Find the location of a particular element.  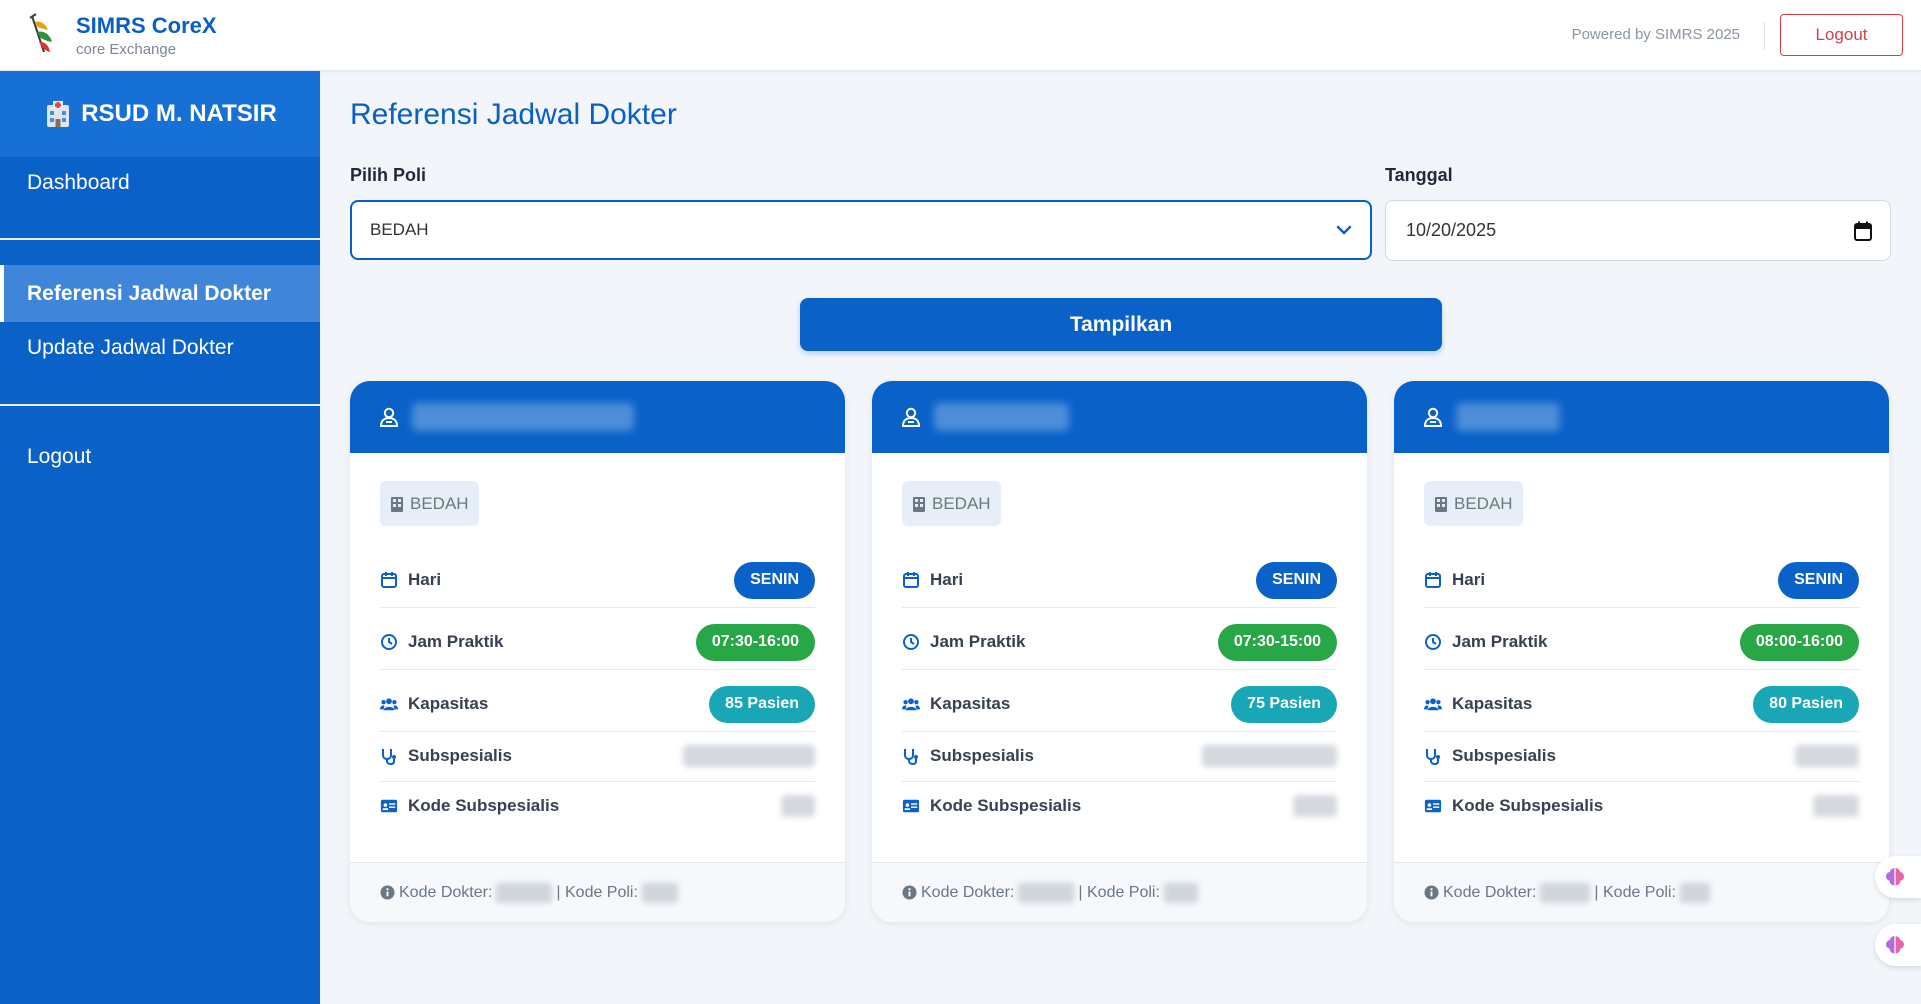

doctor-name-redacted is located at coordinates (523, 417).